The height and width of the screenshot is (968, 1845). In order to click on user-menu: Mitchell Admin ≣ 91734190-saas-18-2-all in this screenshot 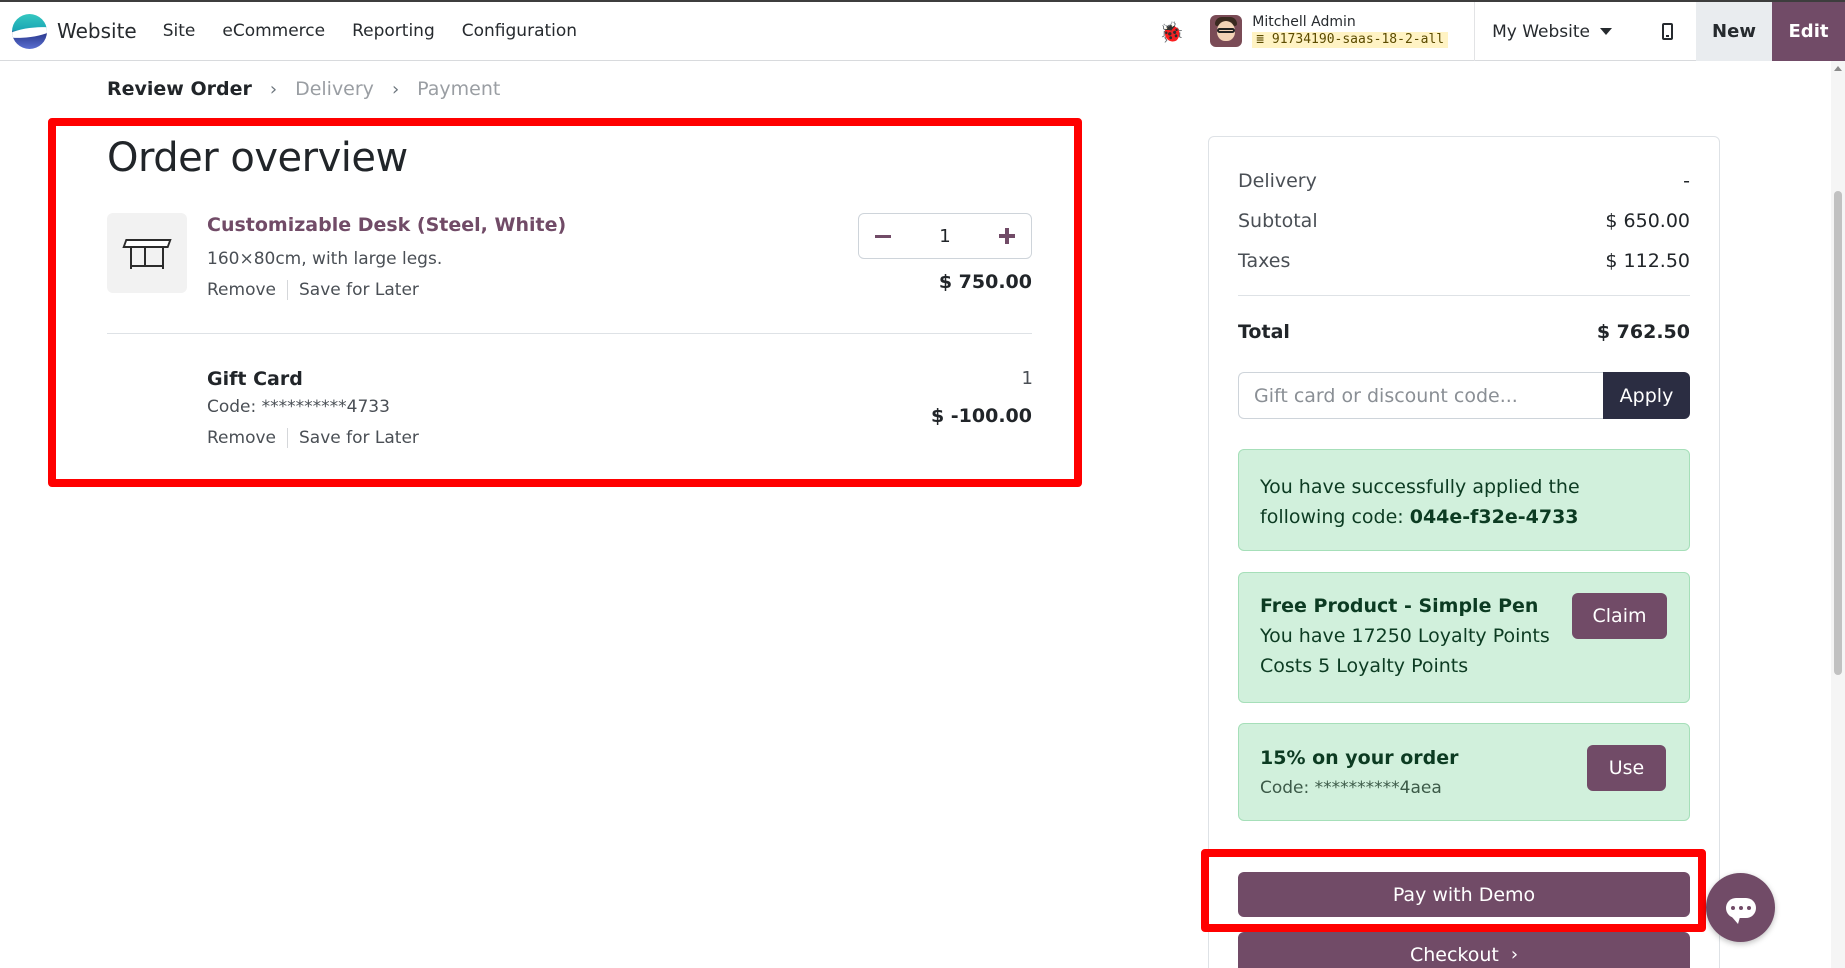, I will do `click(1329, 31)`.